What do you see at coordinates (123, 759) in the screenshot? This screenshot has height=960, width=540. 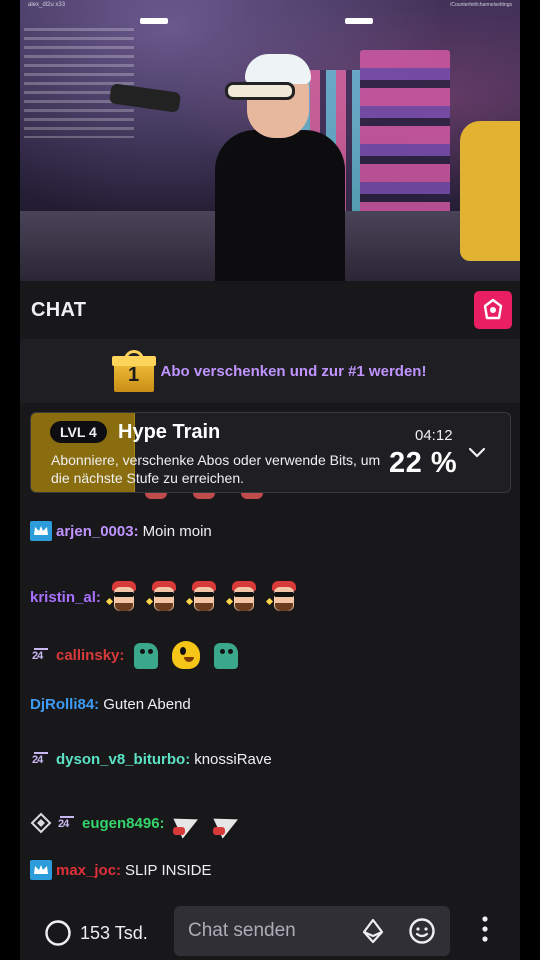 I see `chat-username: dyson_v8_biturbo:` at bounding box center [123, 759].